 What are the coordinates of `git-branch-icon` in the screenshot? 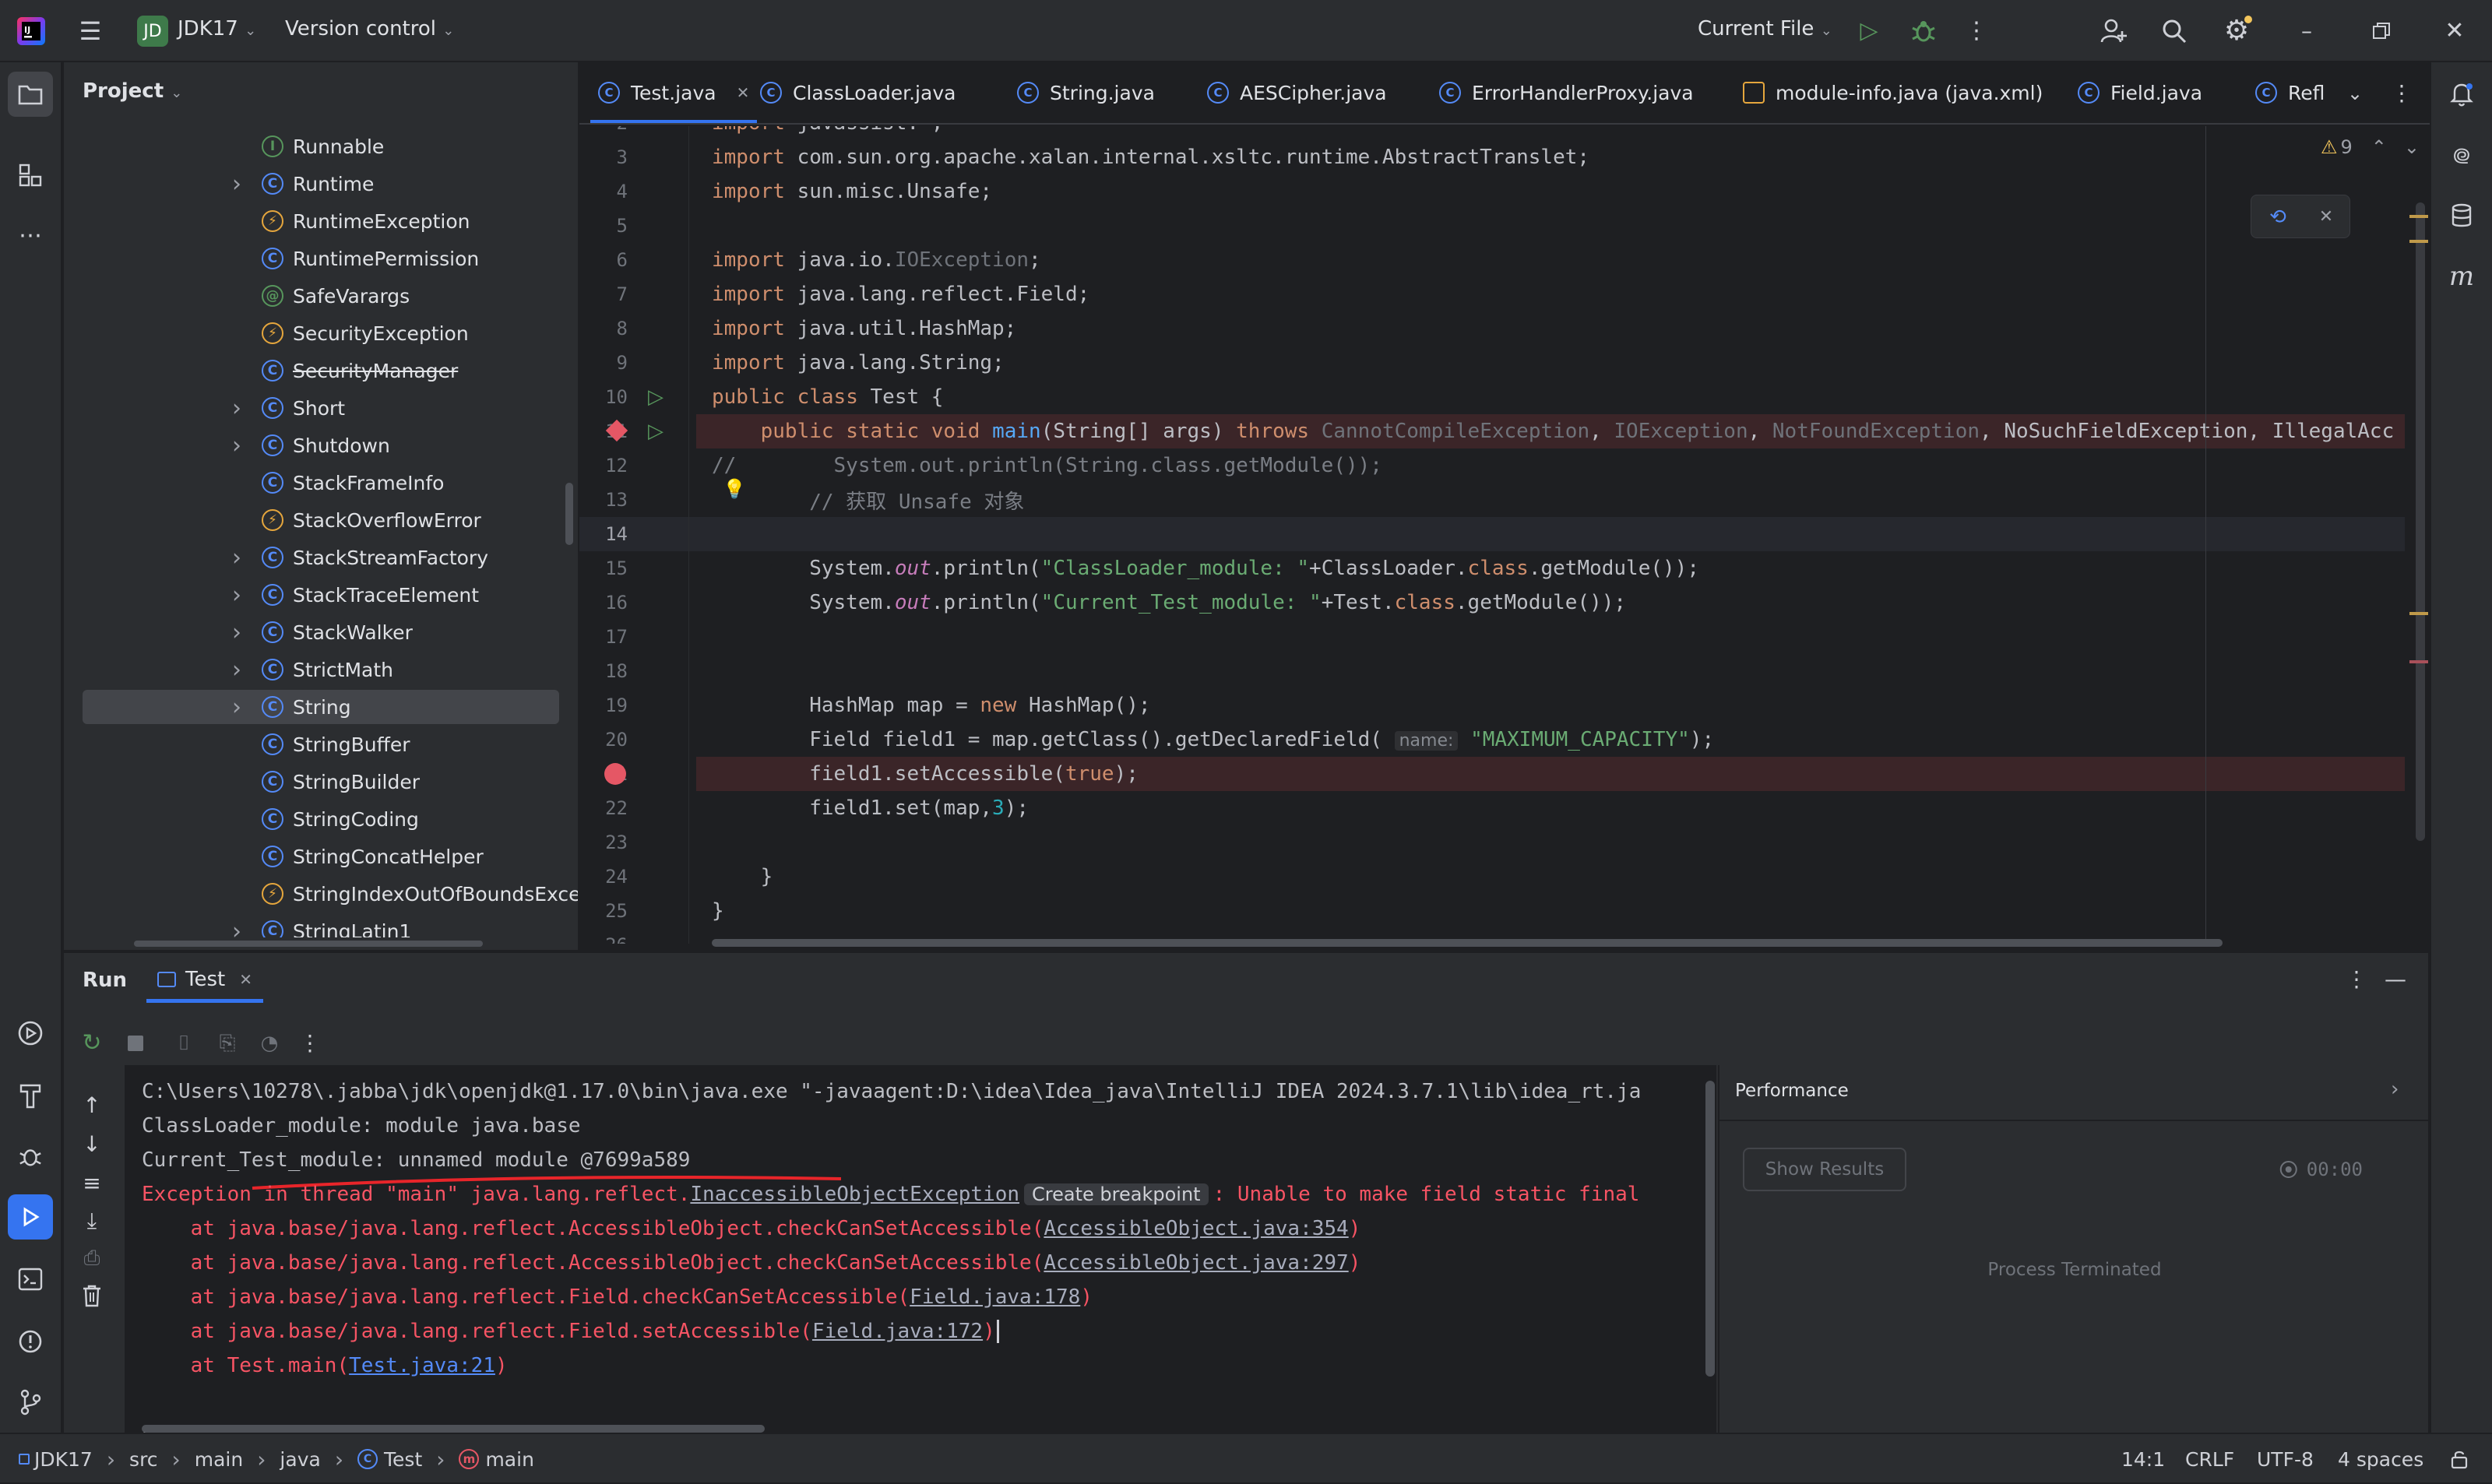 It's located at (31, 1403).